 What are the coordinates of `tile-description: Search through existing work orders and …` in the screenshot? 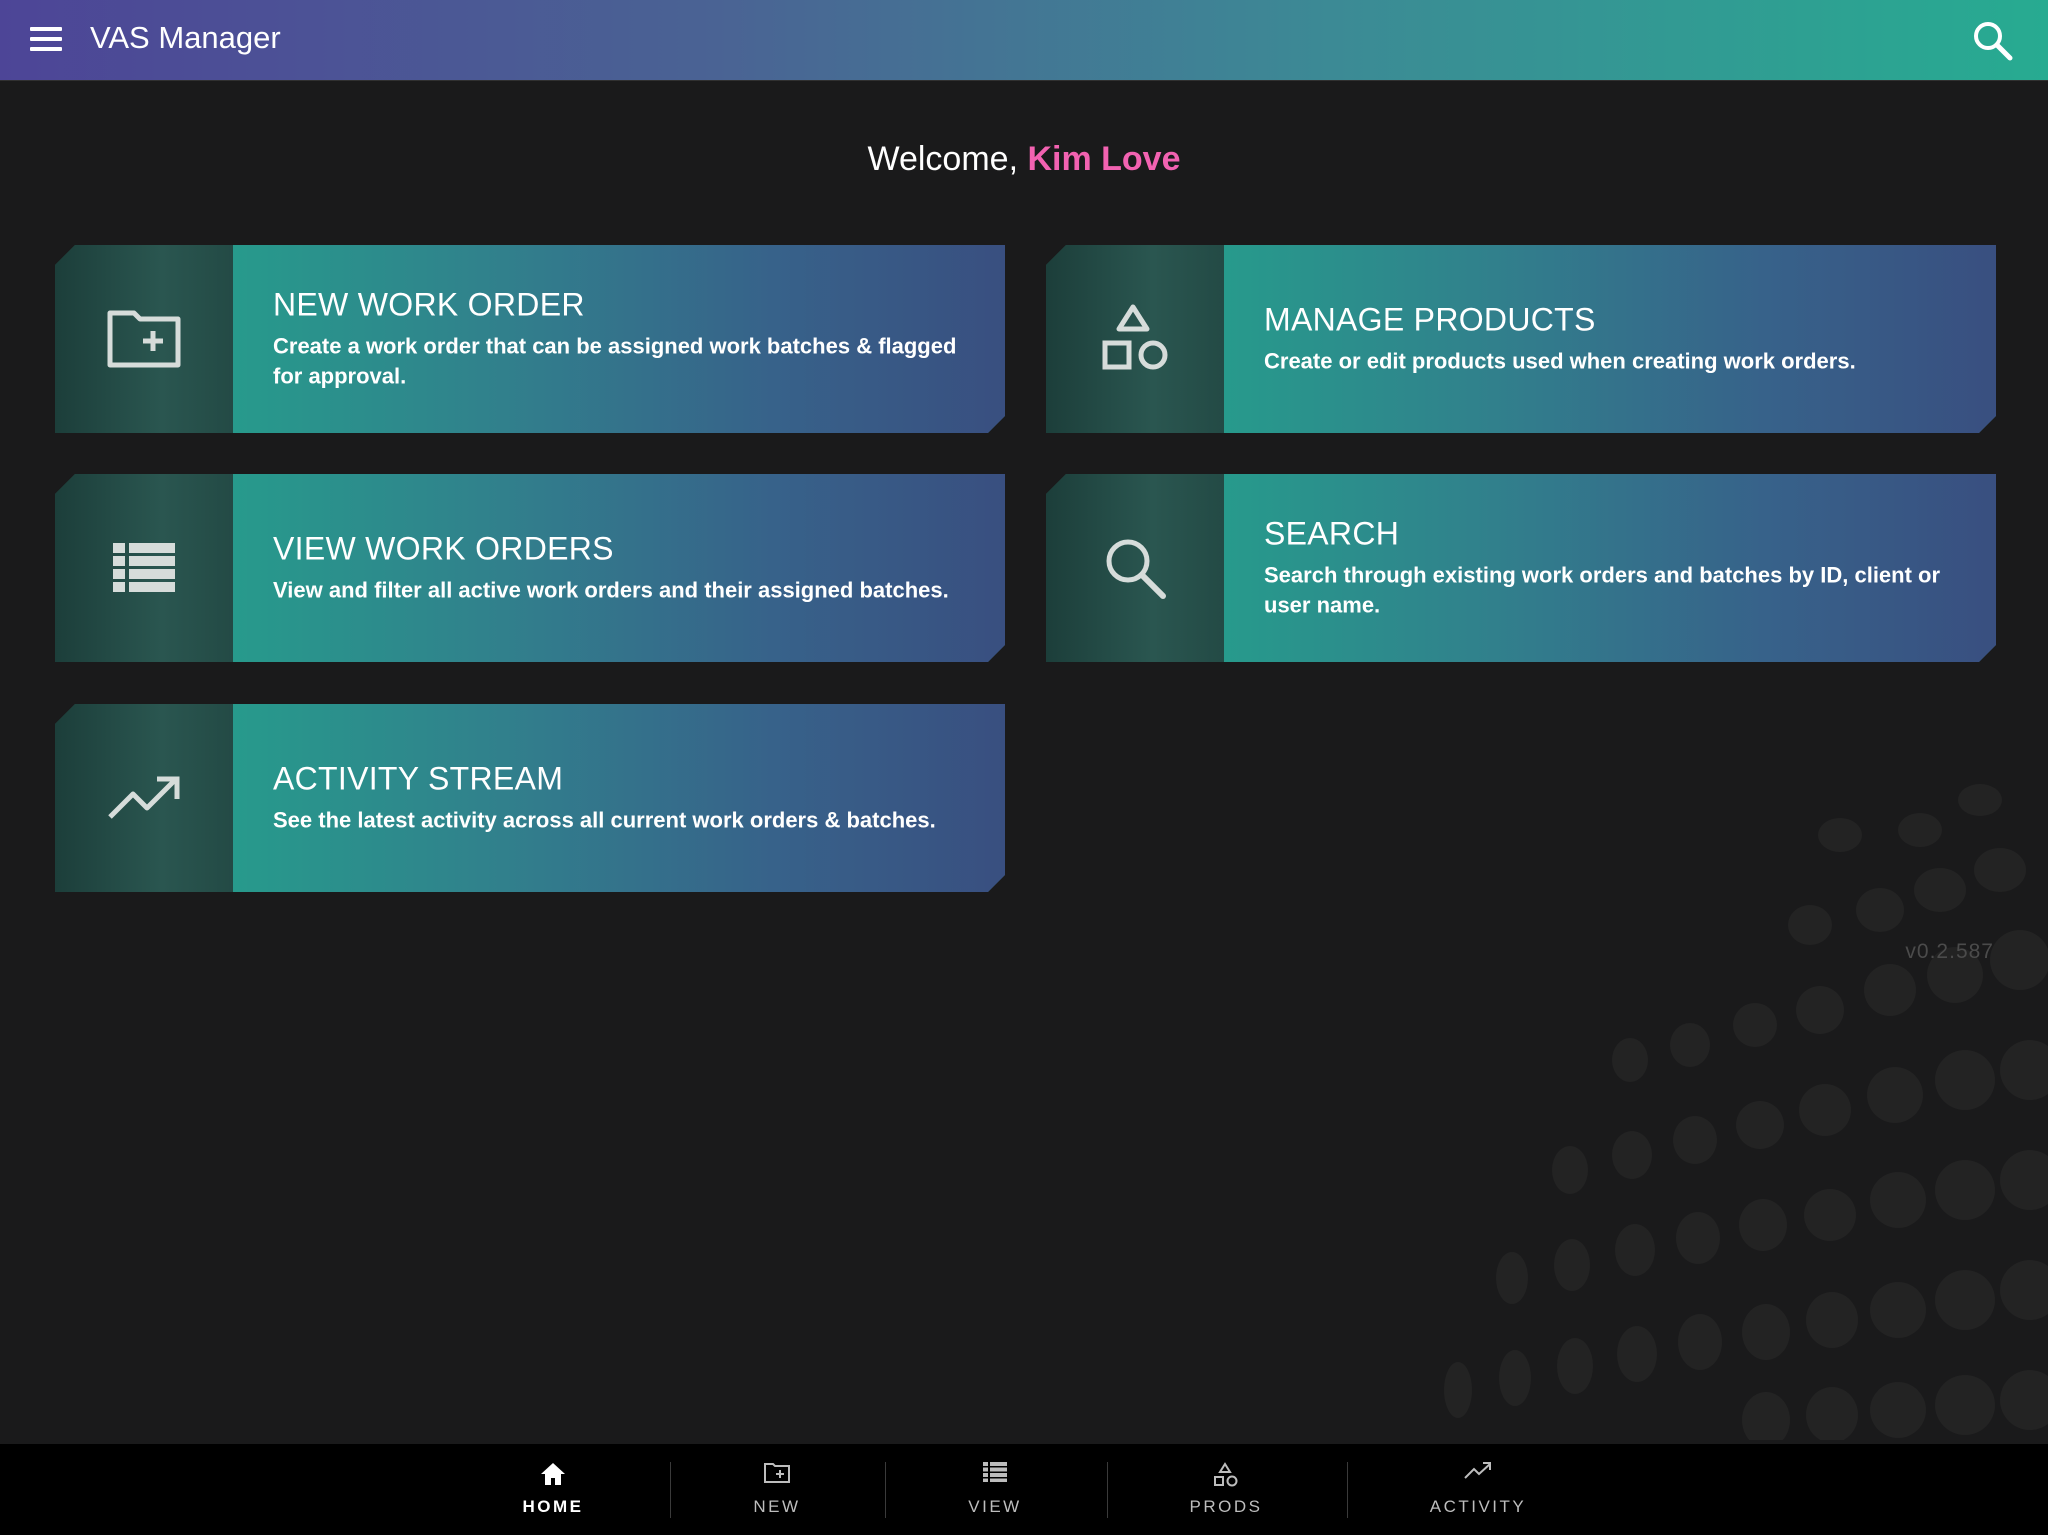 It's located at (1602, 590).